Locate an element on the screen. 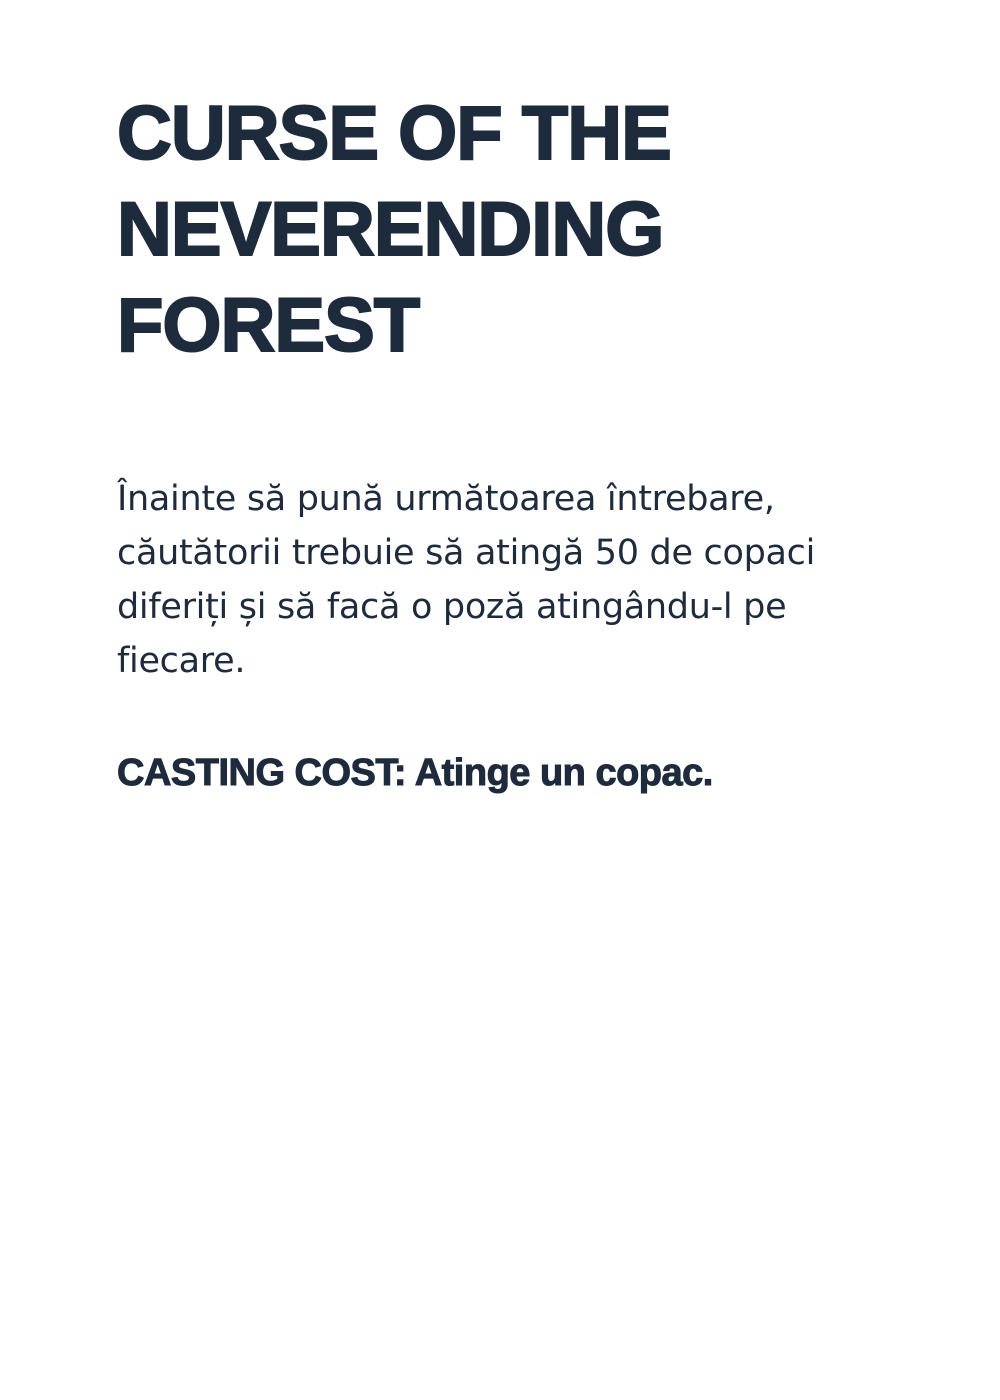  casting-cost: CASTING COST: Atinge un copac. is located at coordinates (415, 773).